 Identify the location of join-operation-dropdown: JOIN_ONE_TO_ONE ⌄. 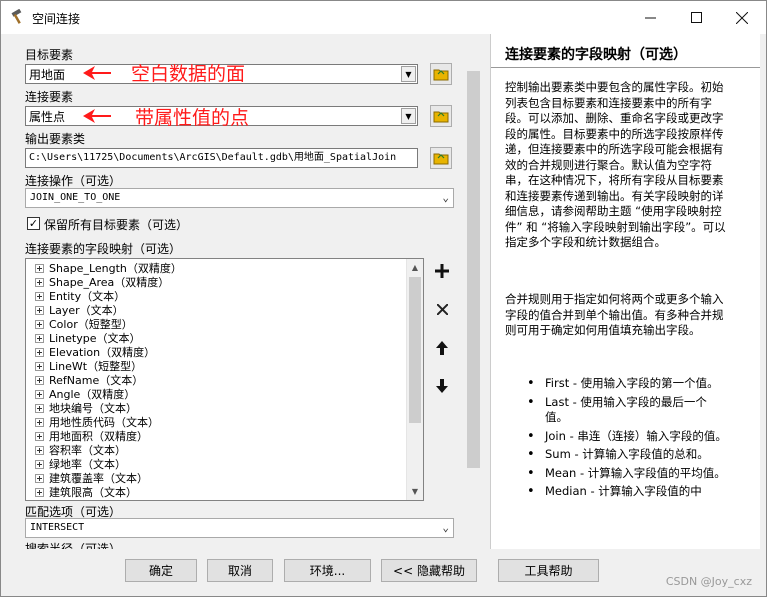
(239, 198).